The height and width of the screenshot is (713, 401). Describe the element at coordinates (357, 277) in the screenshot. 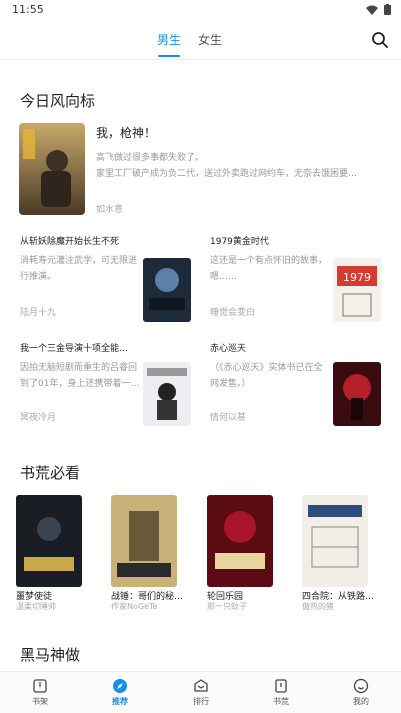

I see `svg-text: 1979` at that location.